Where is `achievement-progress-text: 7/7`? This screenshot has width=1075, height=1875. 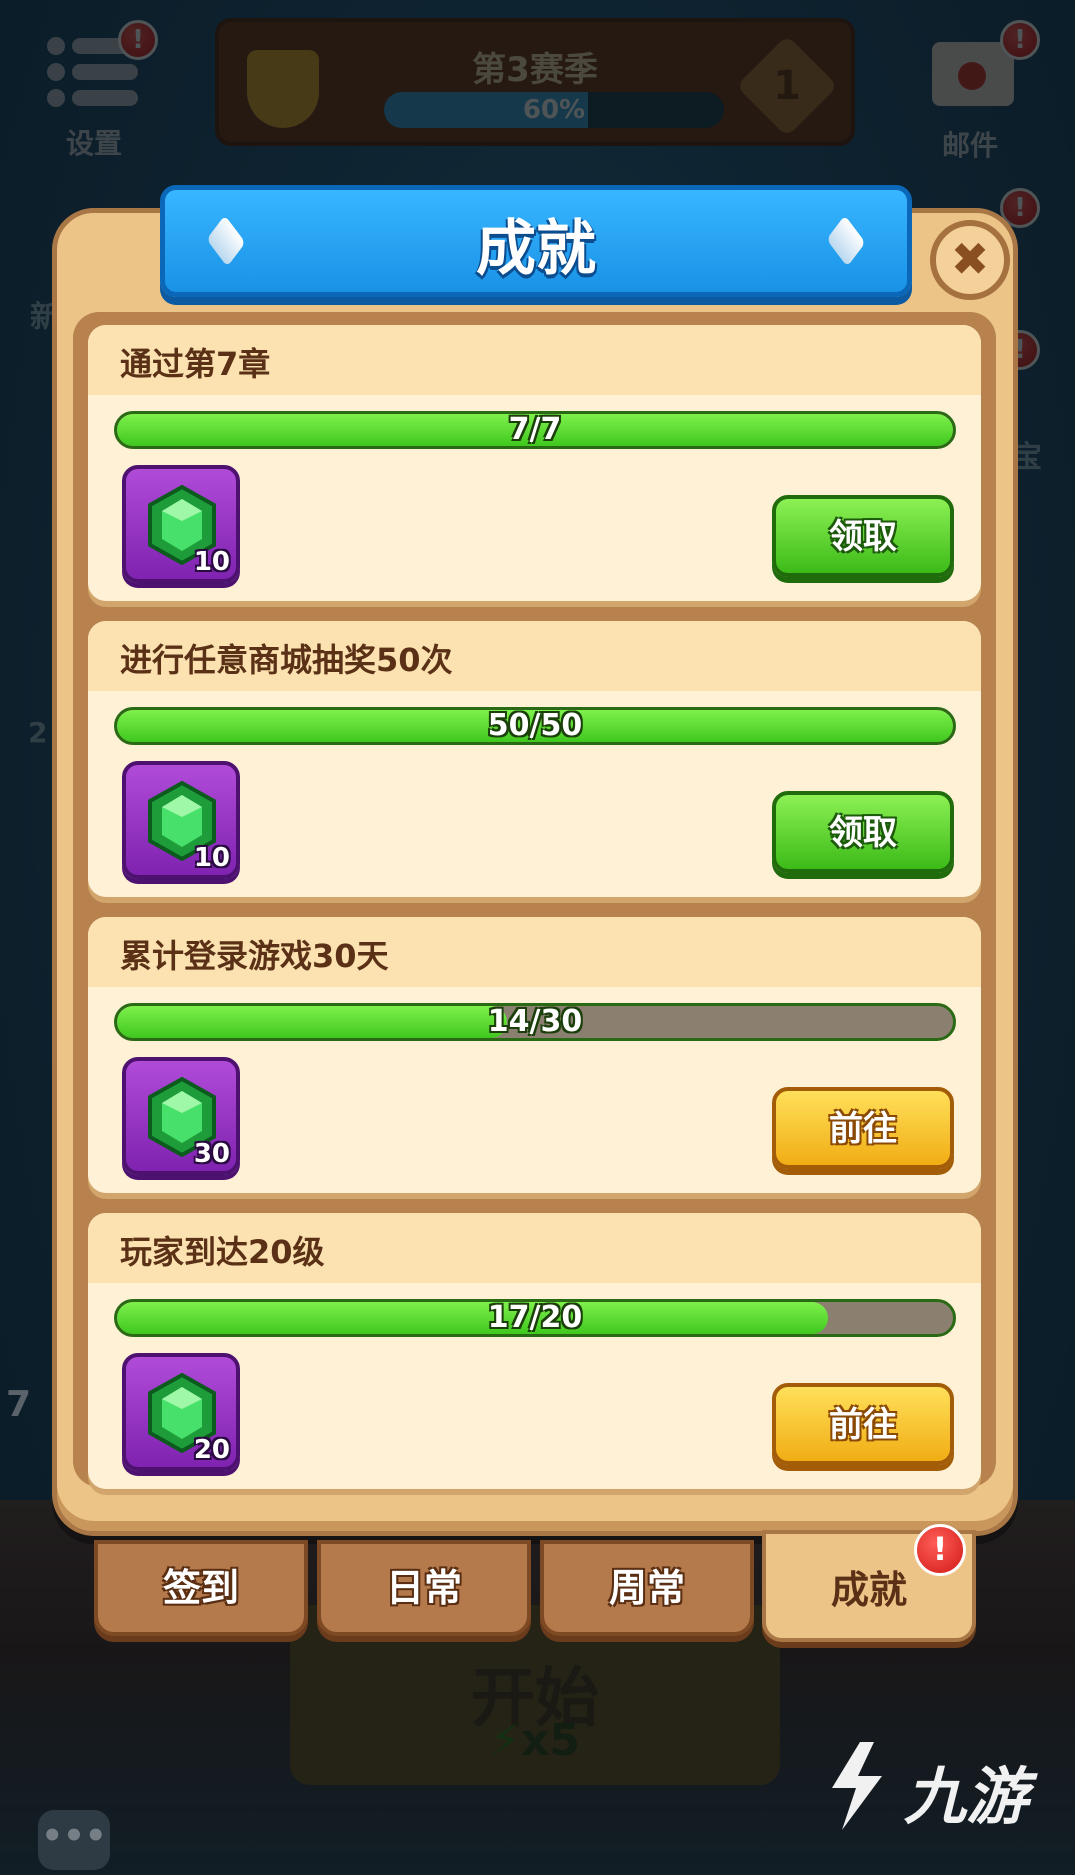
achievement-progress-text: 7/7 is located at coordinates (535, 429).